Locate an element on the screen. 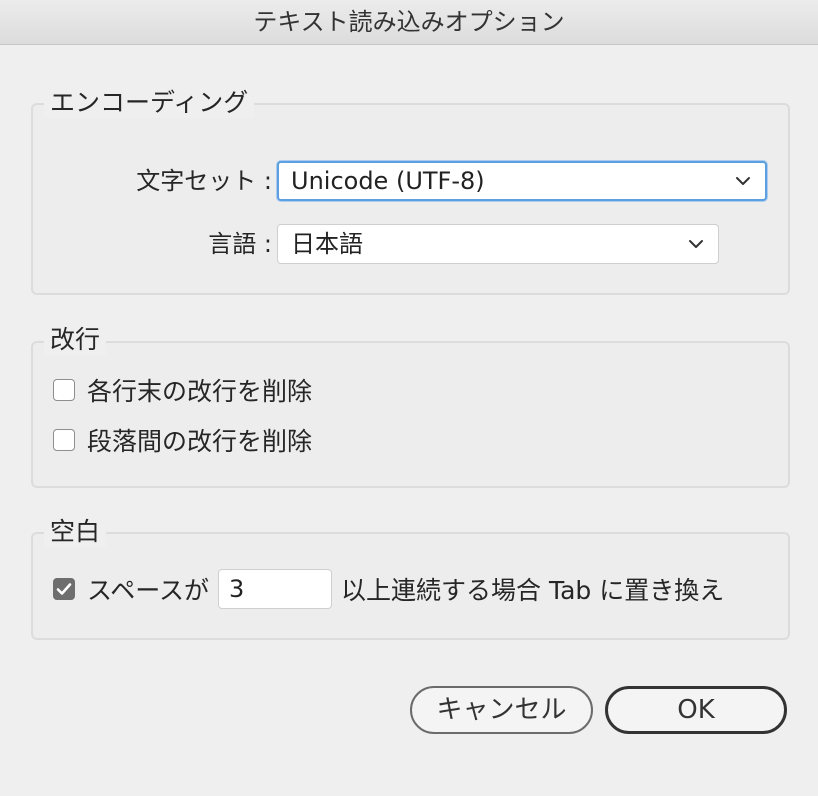 This screenshot has width=818, height=796. language-value: 日本語 is located at coordinates (327, 244).